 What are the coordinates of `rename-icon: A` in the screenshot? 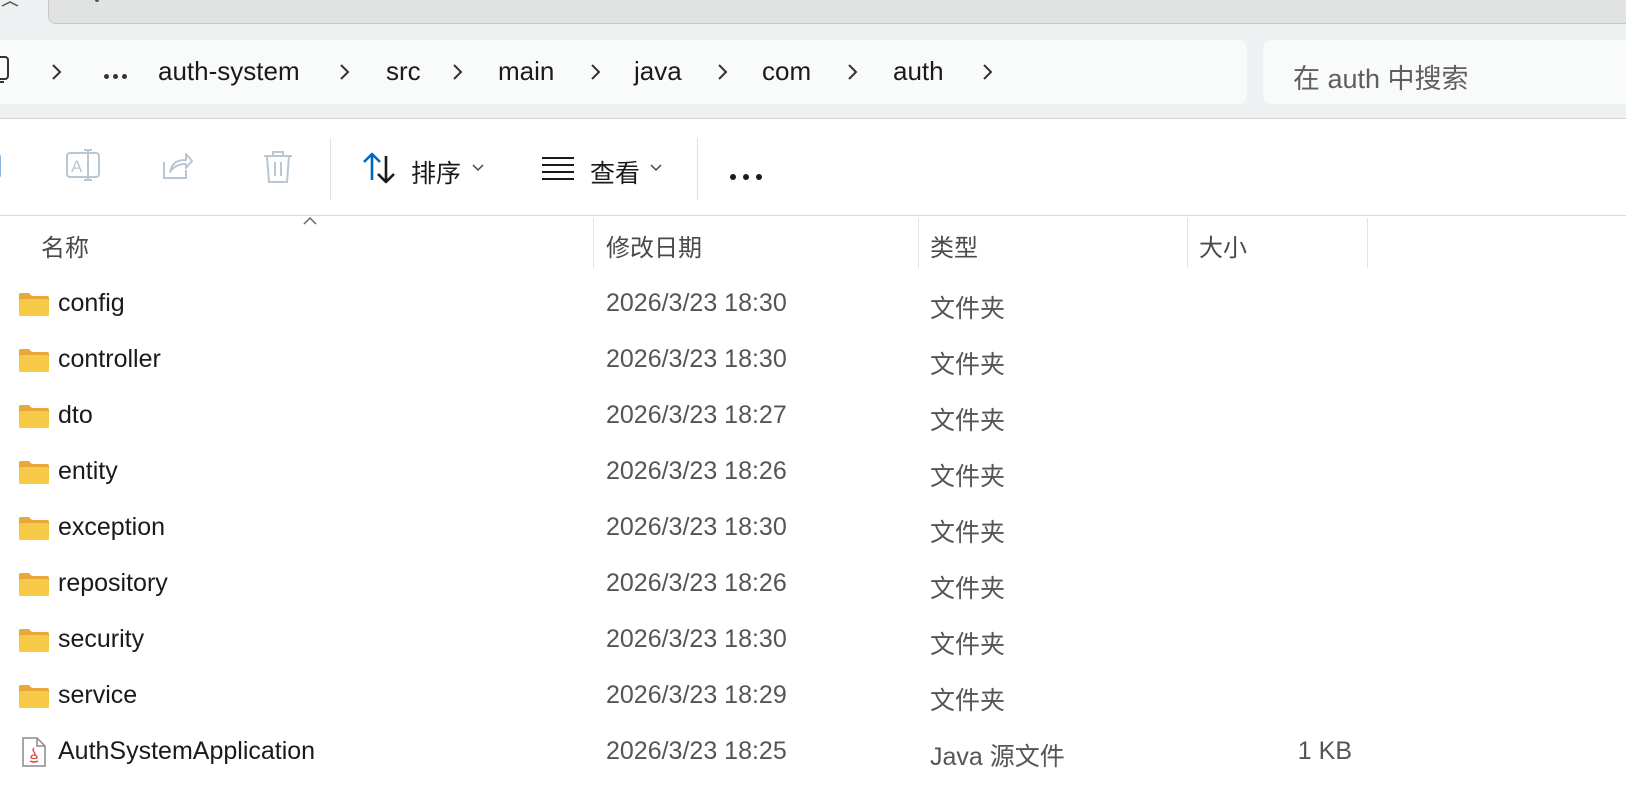 It's located at (83, 165).